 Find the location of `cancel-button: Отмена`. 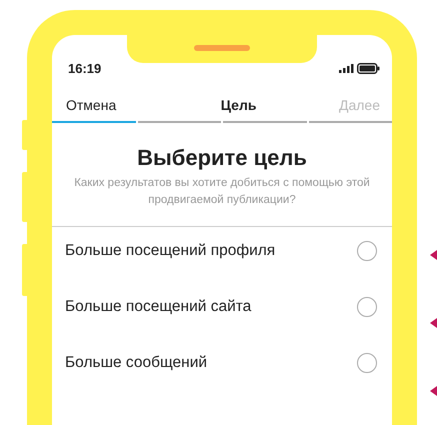

cancel-button: Отмена is located at coordinates (91, 105).